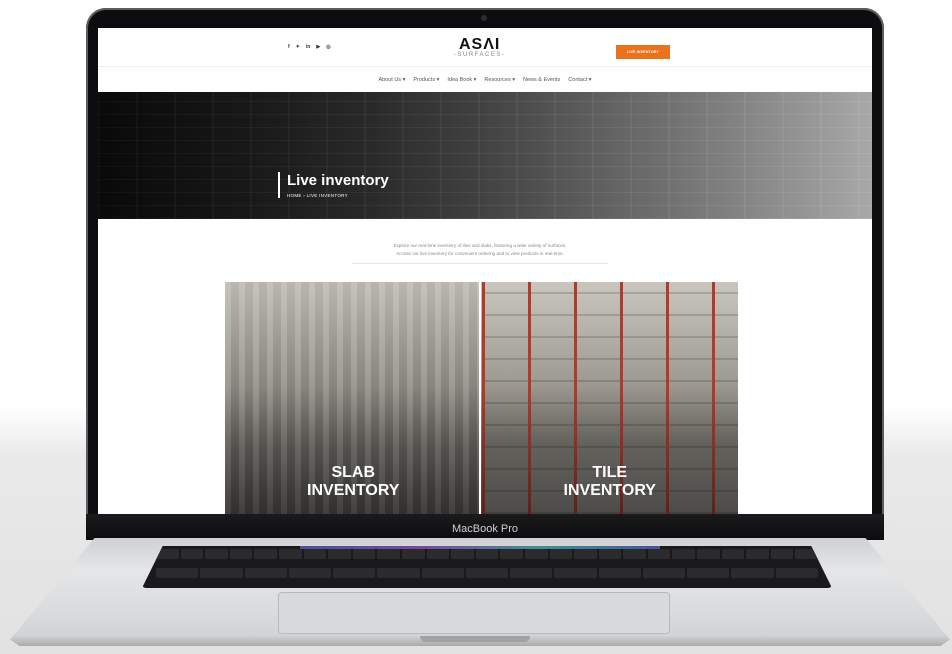  What do you see at coordinates (475, 639) in the screenshot?
I see `lid-notch` at bounding box center [475, 639].